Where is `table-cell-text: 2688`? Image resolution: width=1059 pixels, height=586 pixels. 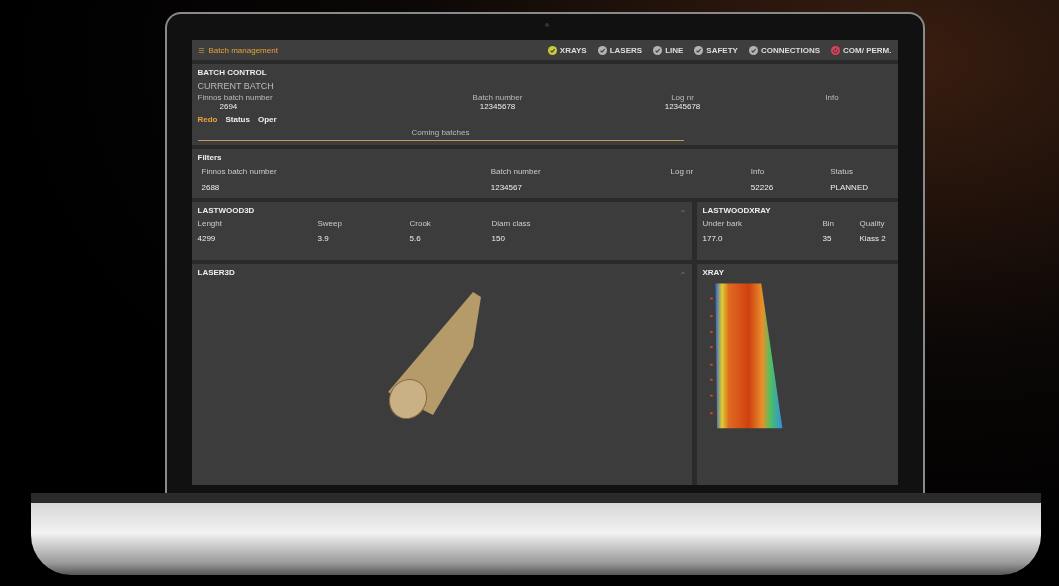
table-cell-text: 2688 is located at coordinates (210, 188).